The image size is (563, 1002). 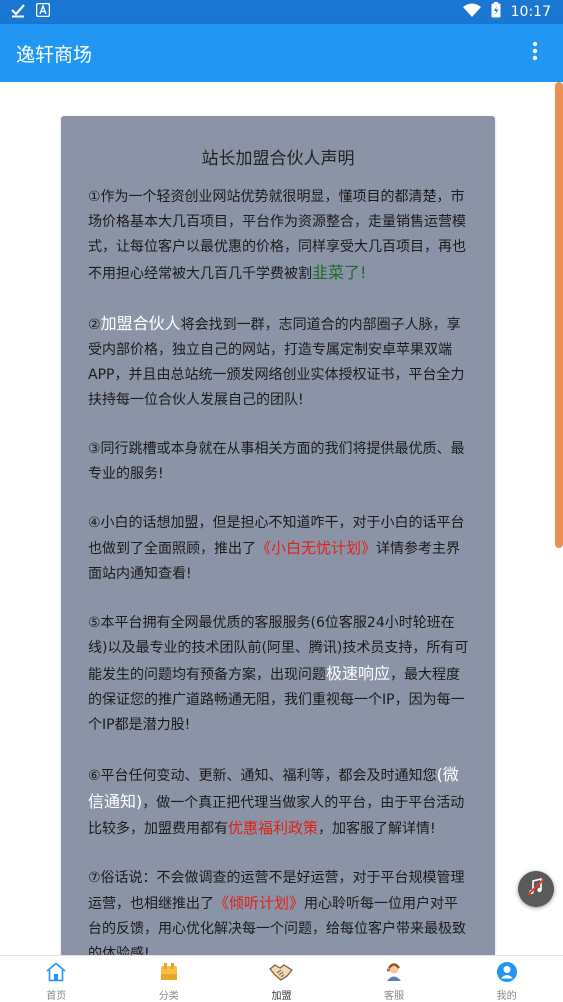 What do you see at coordinates (140, 323) in the screenshot?
I see `highlight-text: 加盟合伙人` at bounding box center [140, 323].